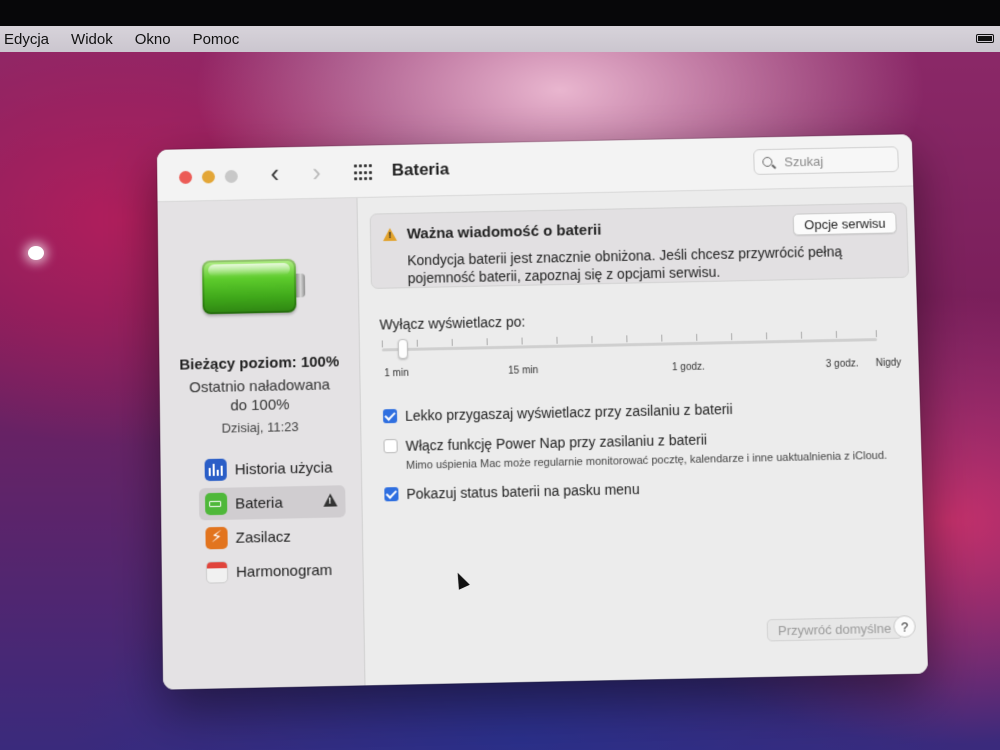 This screenshot has height=750, width=1000. What do you see at coordinates (259, 363) in the screenshot?
I see `battery-level-title: Bieżący poziom: 100%` at bounding box center [259, 363].